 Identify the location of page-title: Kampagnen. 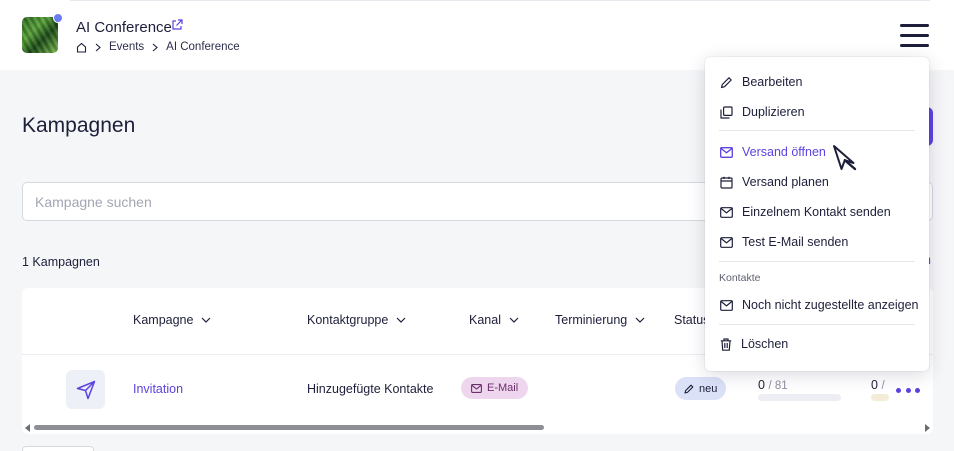
(79, 125).